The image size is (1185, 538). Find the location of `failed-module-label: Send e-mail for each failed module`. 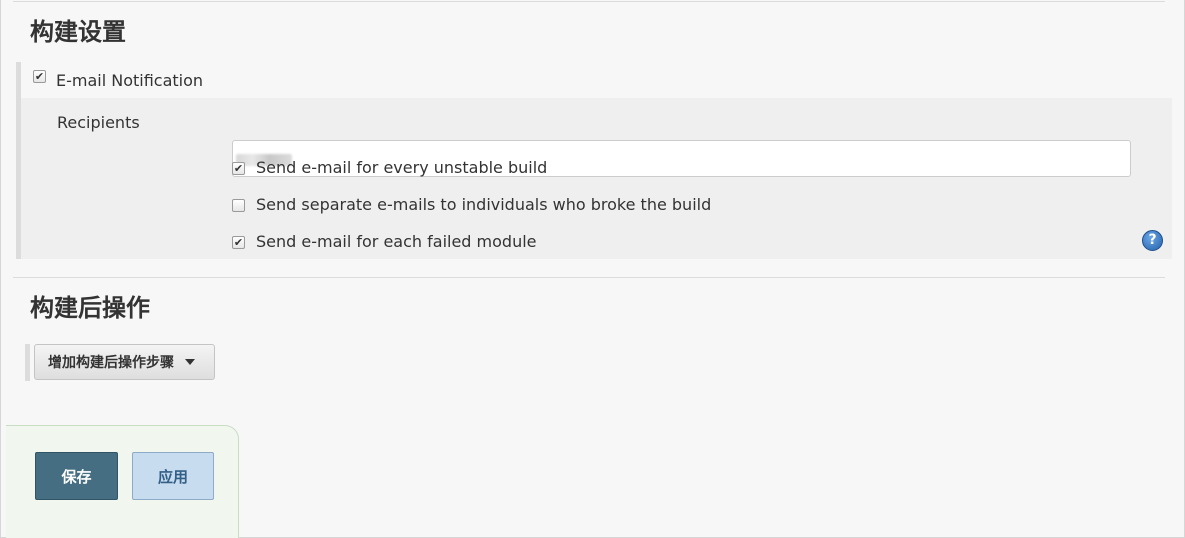

failed-module-label: Send e-mail for each failed module is located at coordinates (396, 241).